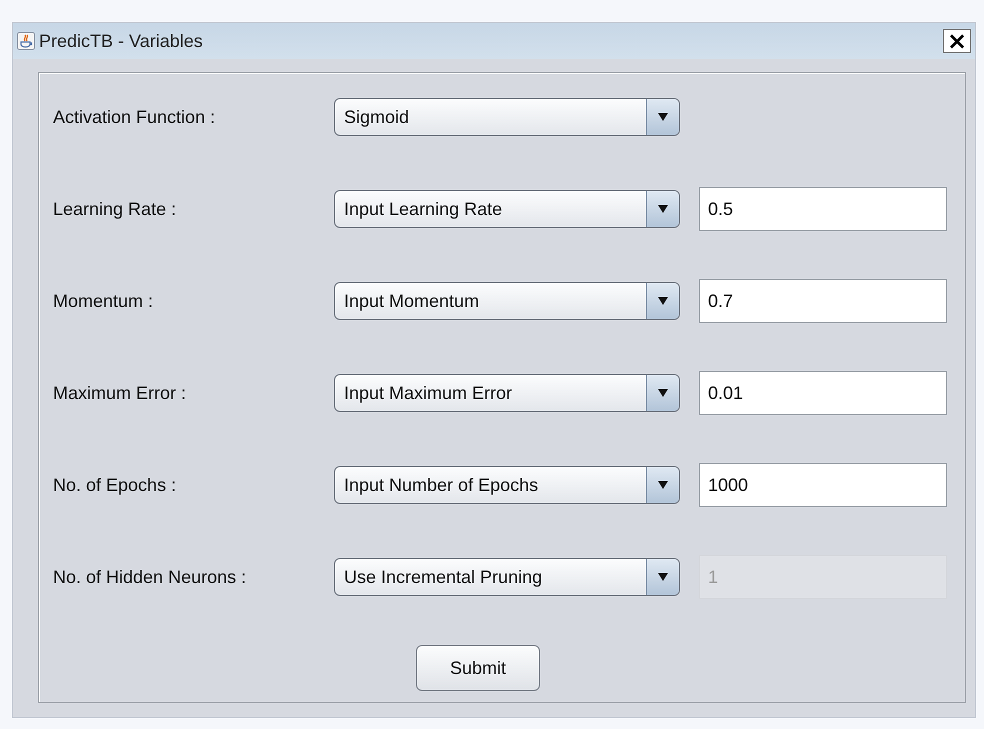 The image size is (984, 729). What do you see at coordinates (115, 209) in the screenshot?
I see `field-label: Learning Rate :` at bounding box center [115, 209].